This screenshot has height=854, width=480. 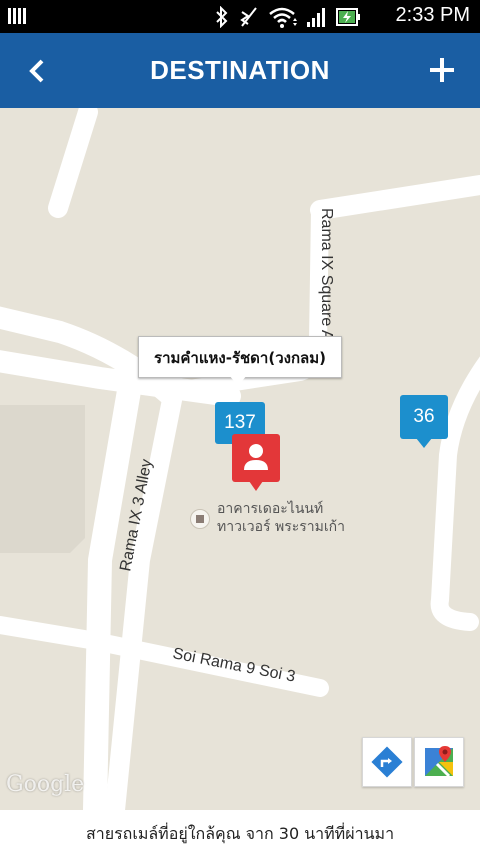 What do you see at coordinates (424, 416) in the screenshot?
I see `bus-marker-label: 36` at bounding box center [424, 416].